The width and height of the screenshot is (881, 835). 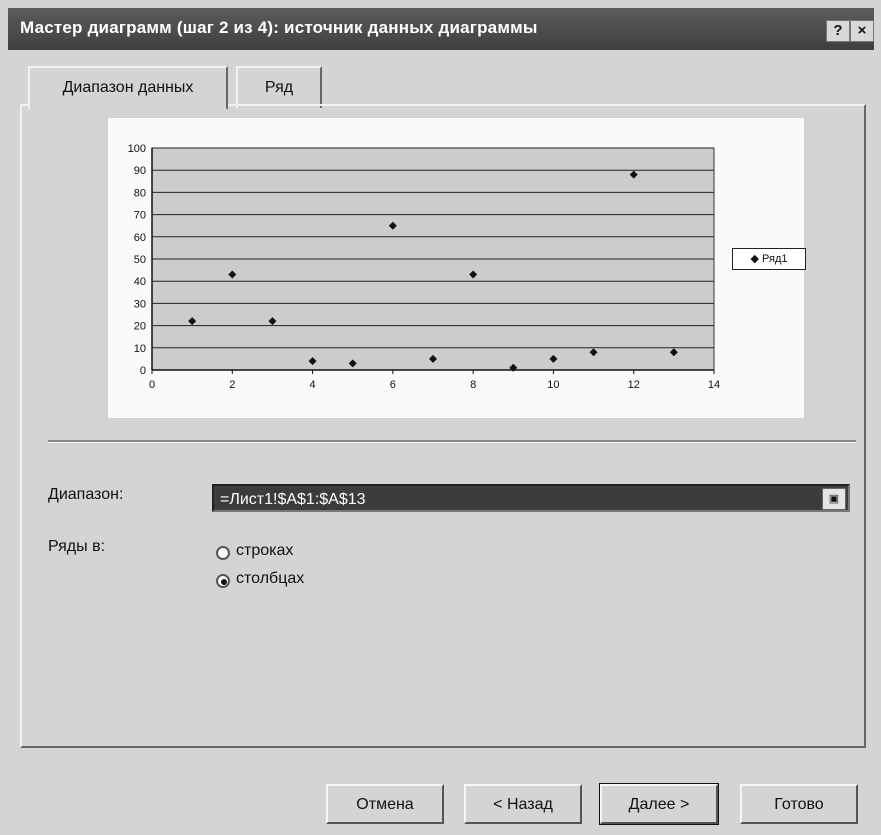 I want to click on range-label: Диапазон:, so click(x=86, y=494).